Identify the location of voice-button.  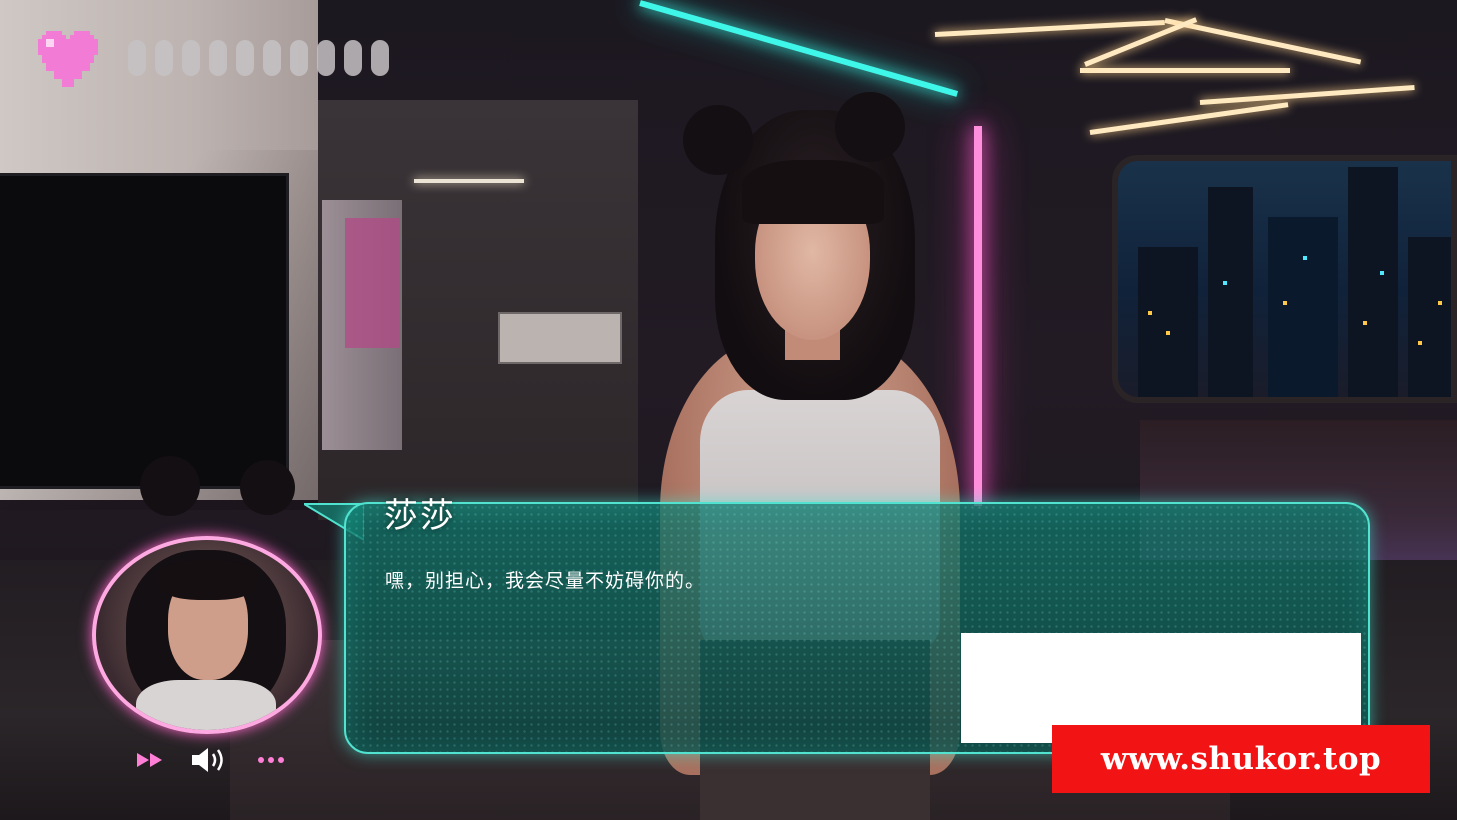
(210, 760).